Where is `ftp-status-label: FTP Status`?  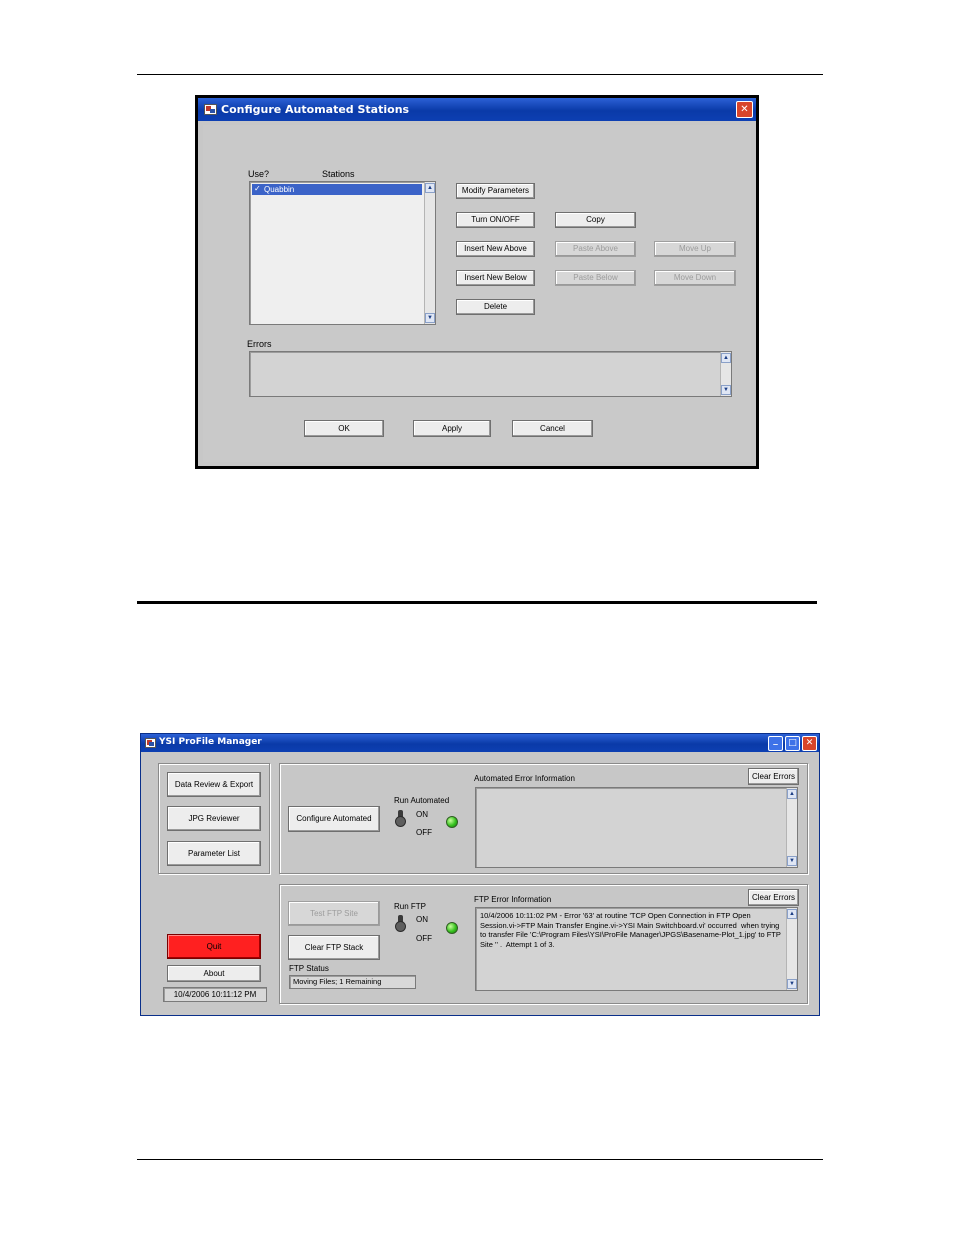
ftp-status-label: FTP Status is located at coordinates (309, 968).